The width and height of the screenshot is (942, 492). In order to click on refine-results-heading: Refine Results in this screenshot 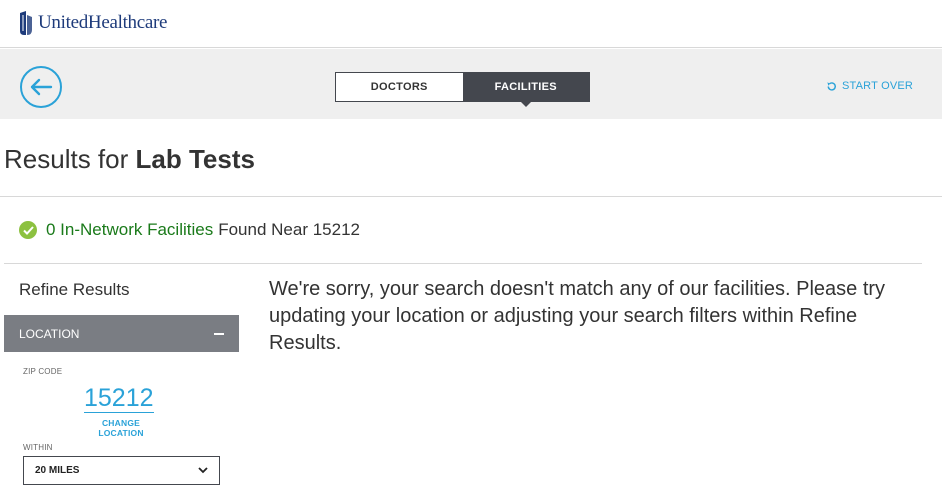, I will do `click(74, 289)`.